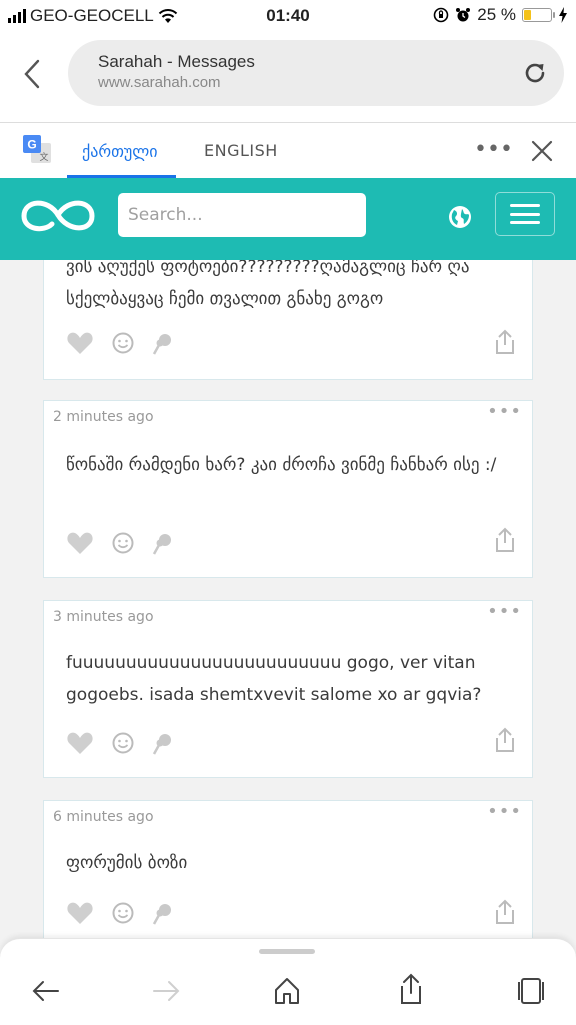  I want to click on site-header, so click(288, 219).